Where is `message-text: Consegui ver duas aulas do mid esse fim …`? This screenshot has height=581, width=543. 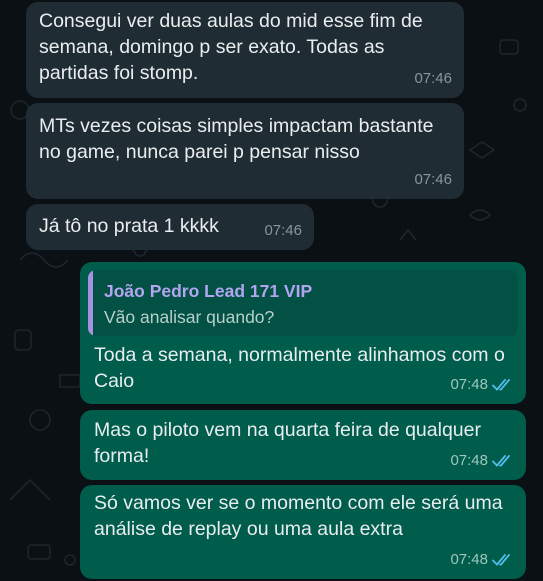 message-text: Consegui ver duas aulas do mid esse fim … is located at coordinates (231, 47).